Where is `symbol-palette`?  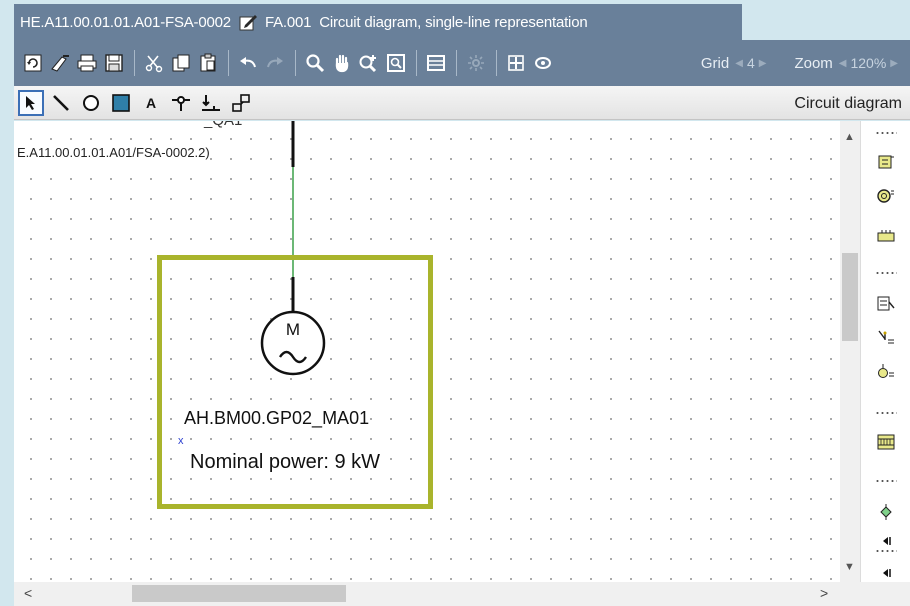
symbol-palette is located at coordinates (885, 351).